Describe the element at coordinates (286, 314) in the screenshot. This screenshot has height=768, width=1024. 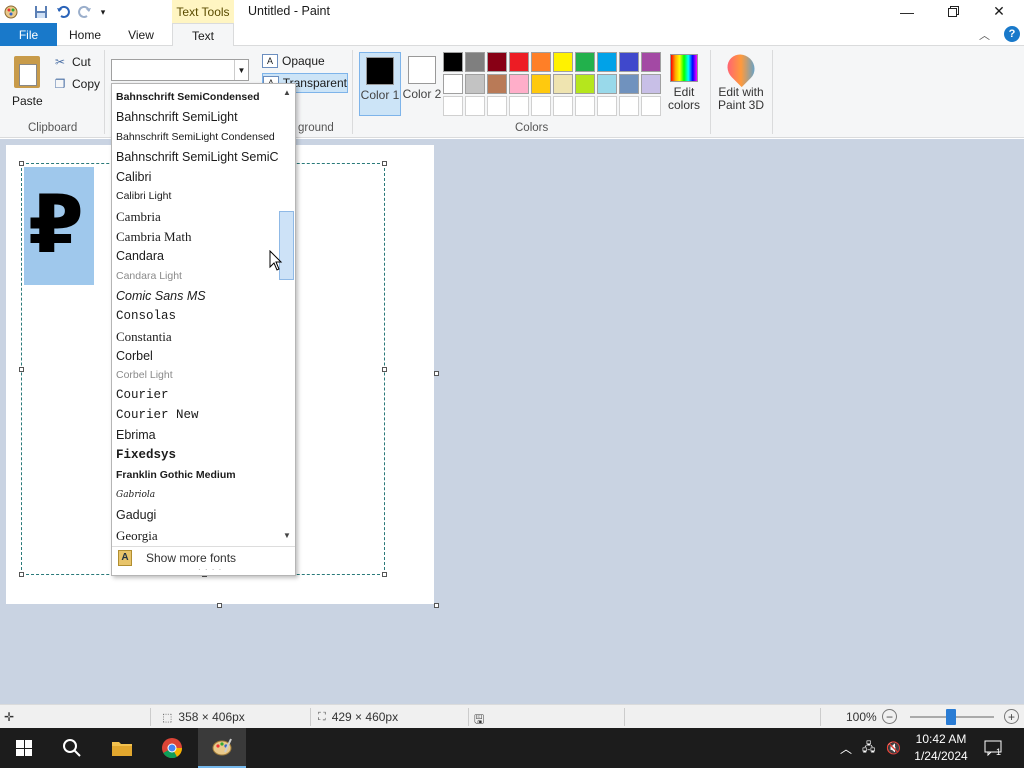
I see `font-list-scrollbar: ▲ ▼` at that location.